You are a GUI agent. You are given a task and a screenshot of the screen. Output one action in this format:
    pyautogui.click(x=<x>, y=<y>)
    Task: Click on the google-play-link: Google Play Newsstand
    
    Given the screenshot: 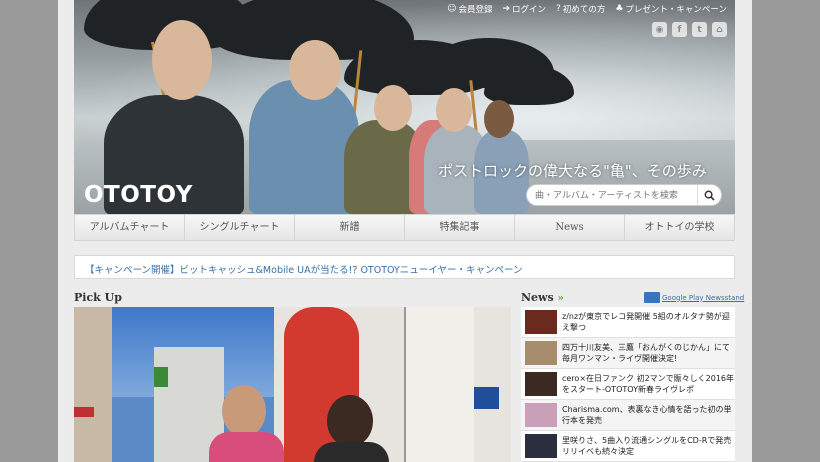 What is the action you would take?
    pyautogui.click(x=694, y=297)
    